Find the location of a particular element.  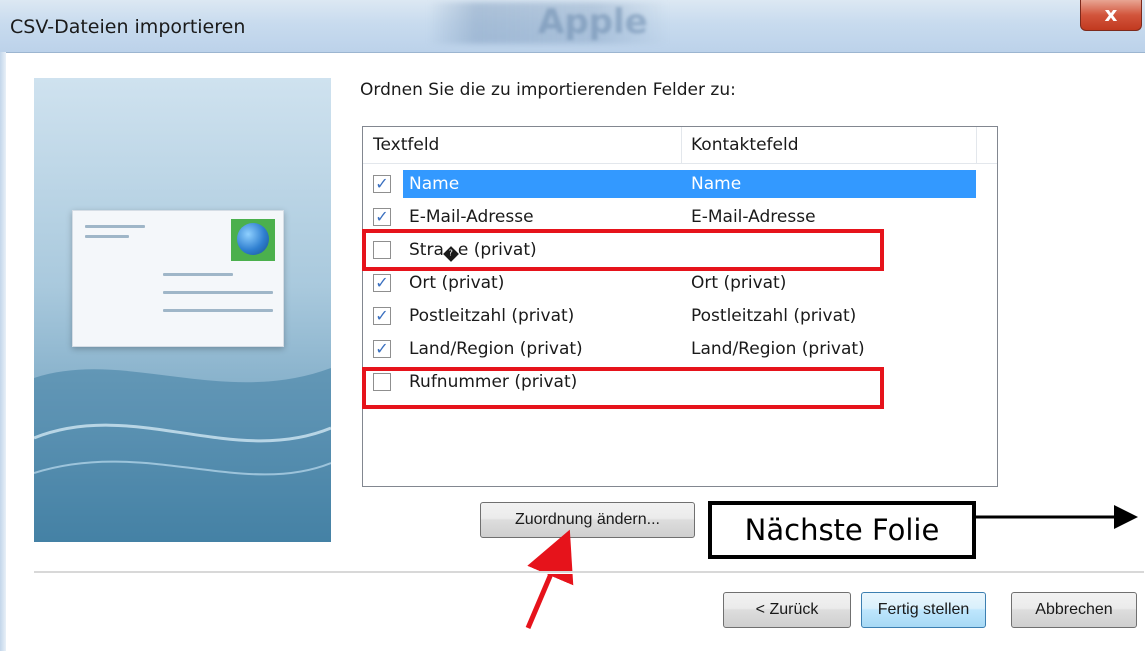

contact-field-cell: Name is located at coordinates (716, 184).